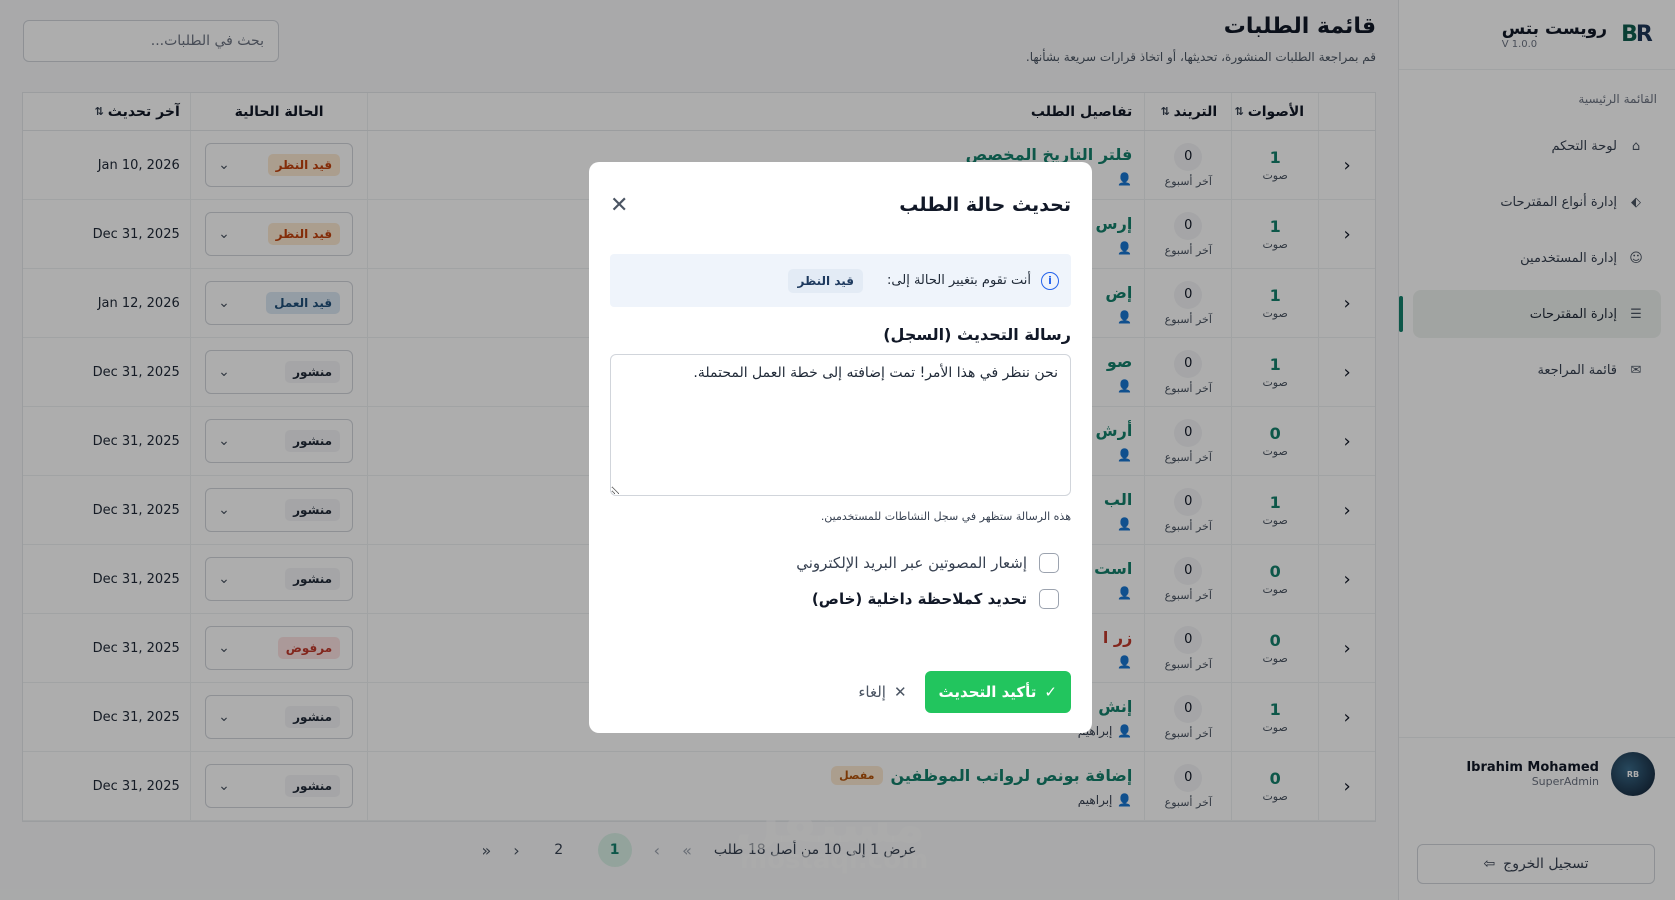  What do you see at coordinates (977, 334) in the screenshot?
I see `message-label: رسالة التحديث (السجل)` at bounding box center [977, 334].